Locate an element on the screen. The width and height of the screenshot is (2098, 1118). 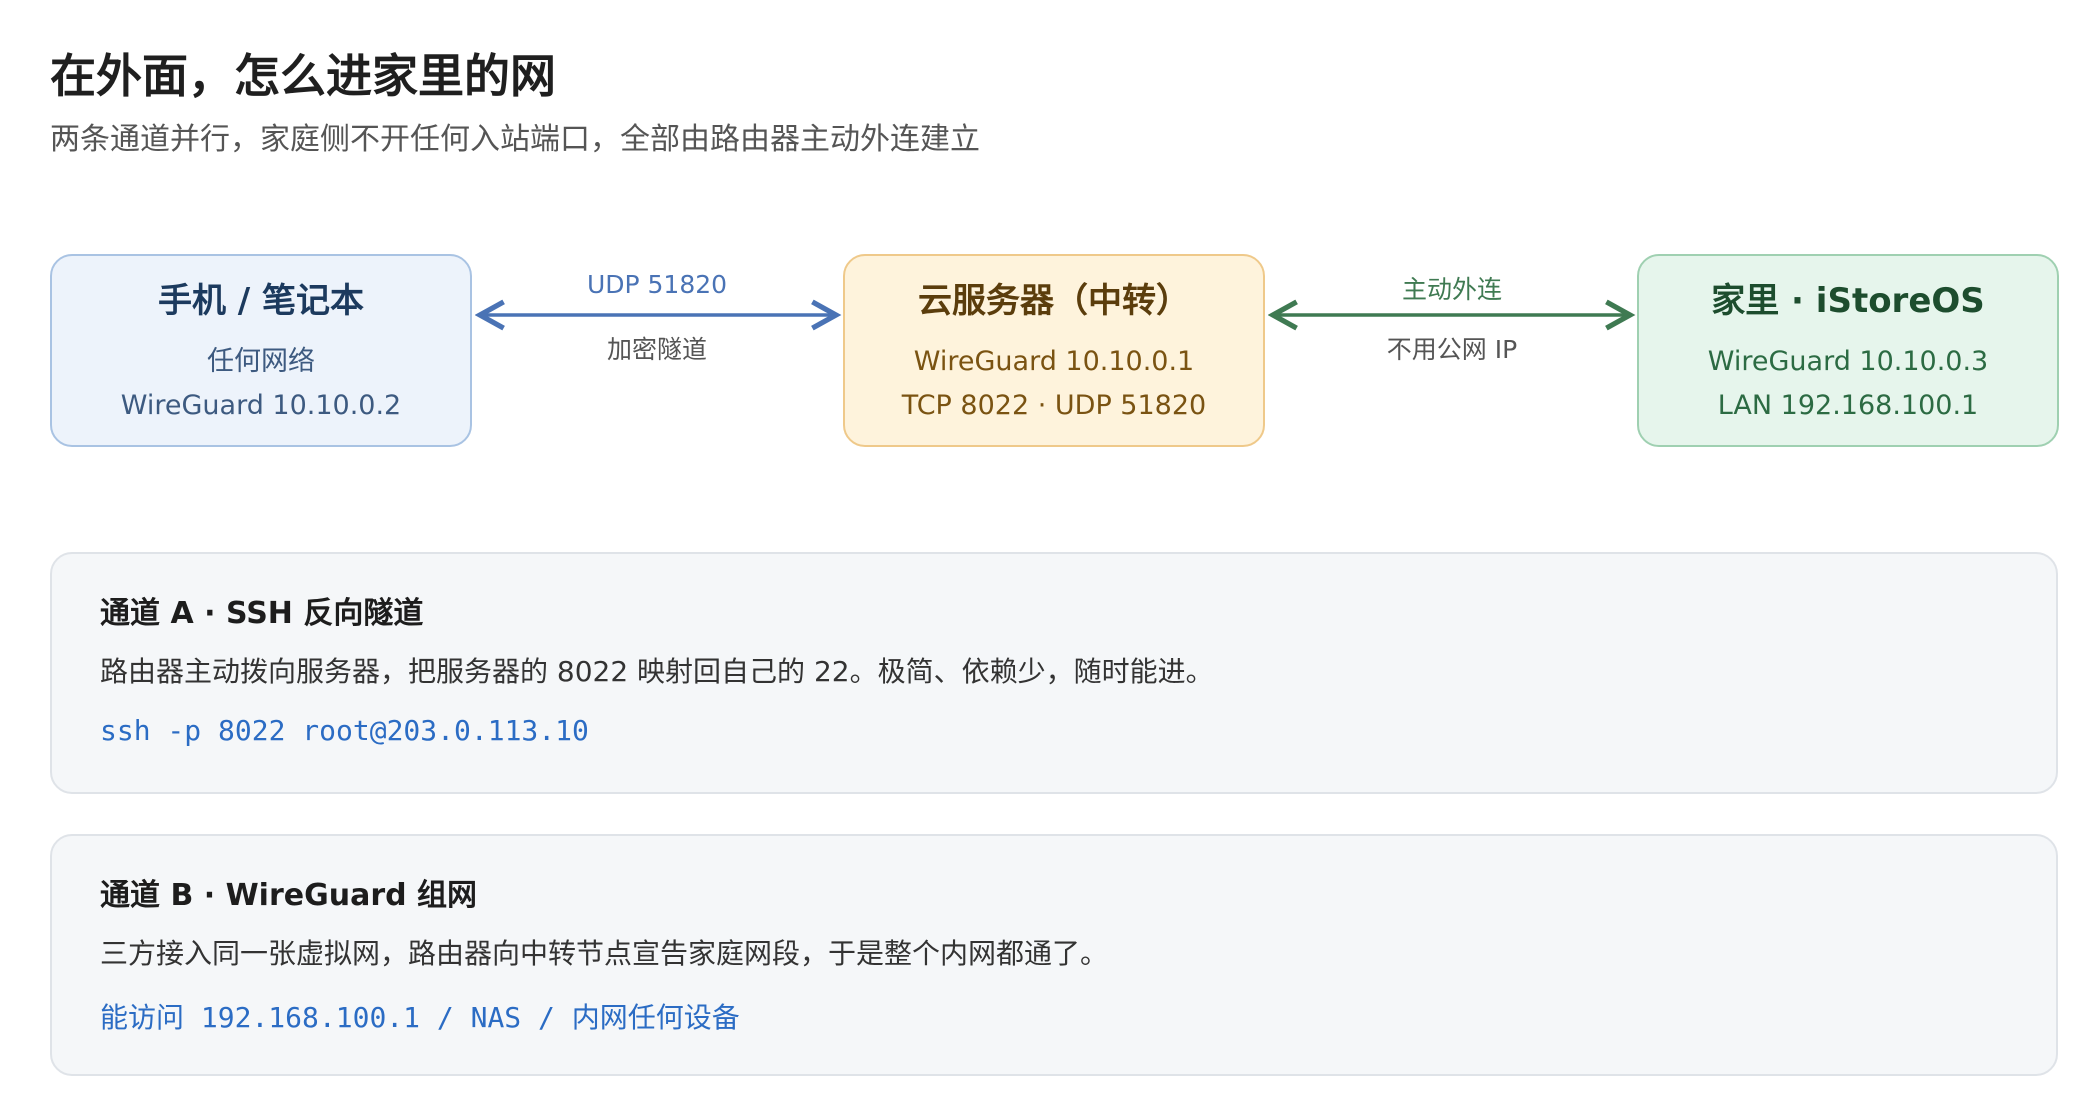
node-relay-ports: TCP 8022 · UDP 51820 is located at coordinates (1054, 405).